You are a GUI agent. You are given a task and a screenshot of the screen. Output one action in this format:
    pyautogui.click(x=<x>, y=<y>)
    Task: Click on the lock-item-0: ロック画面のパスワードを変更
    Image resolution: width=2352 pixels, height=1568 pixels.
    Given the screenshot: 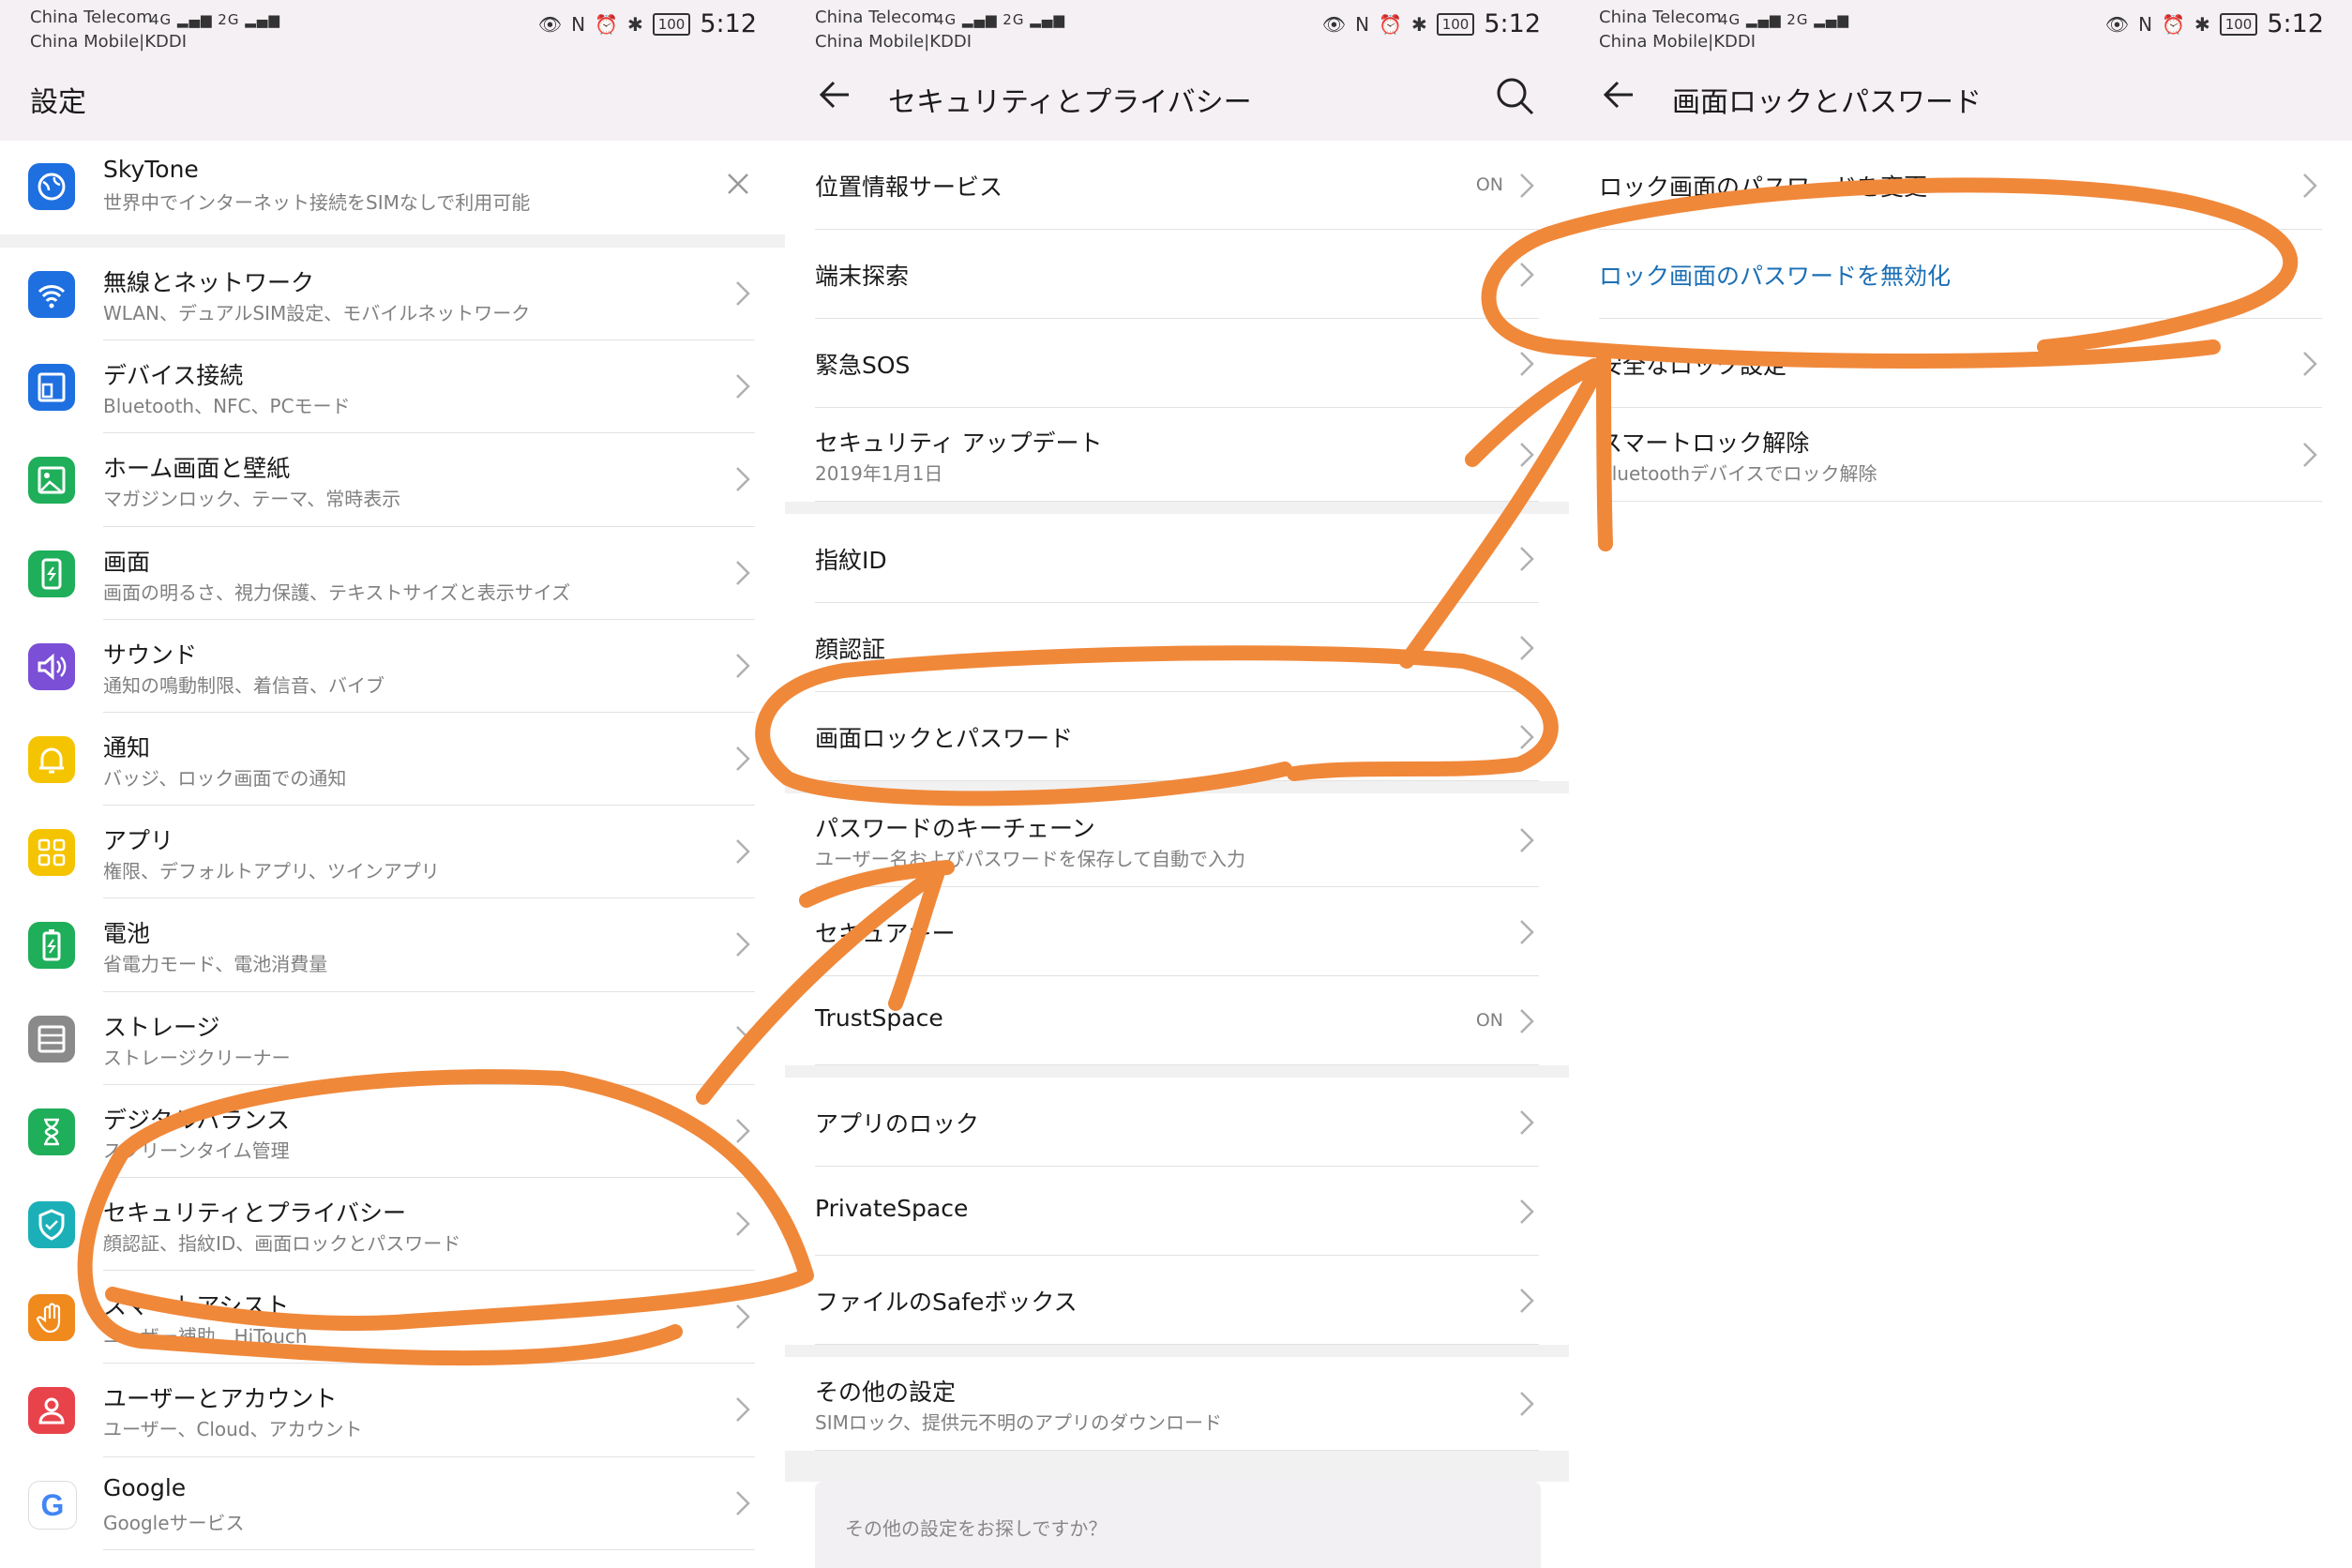 What is the action you would take?
    pyautogui.click(x=1960, y=186)
    